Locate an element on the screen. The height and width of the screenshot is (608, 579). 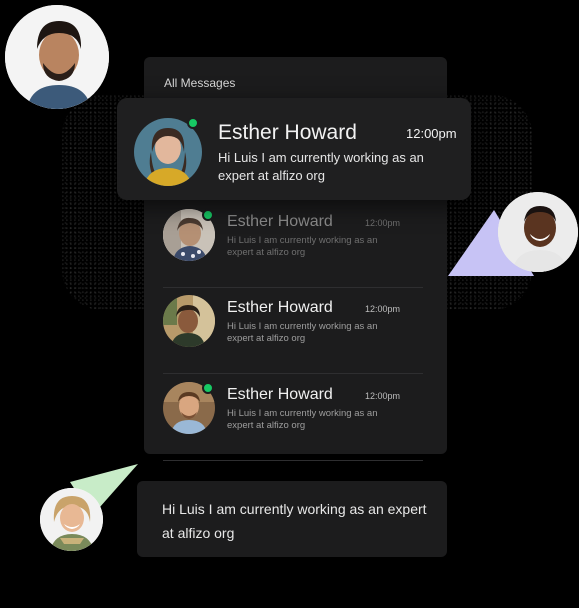
floating-avatar-bottom-left is located at coordinates (71, 519).